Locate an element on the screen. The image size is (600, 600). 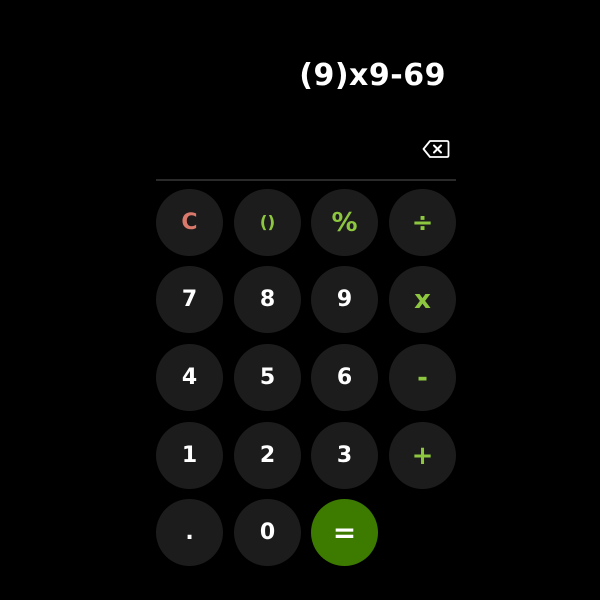
digit-0-button: 0 is located at coordinates (267, 532).